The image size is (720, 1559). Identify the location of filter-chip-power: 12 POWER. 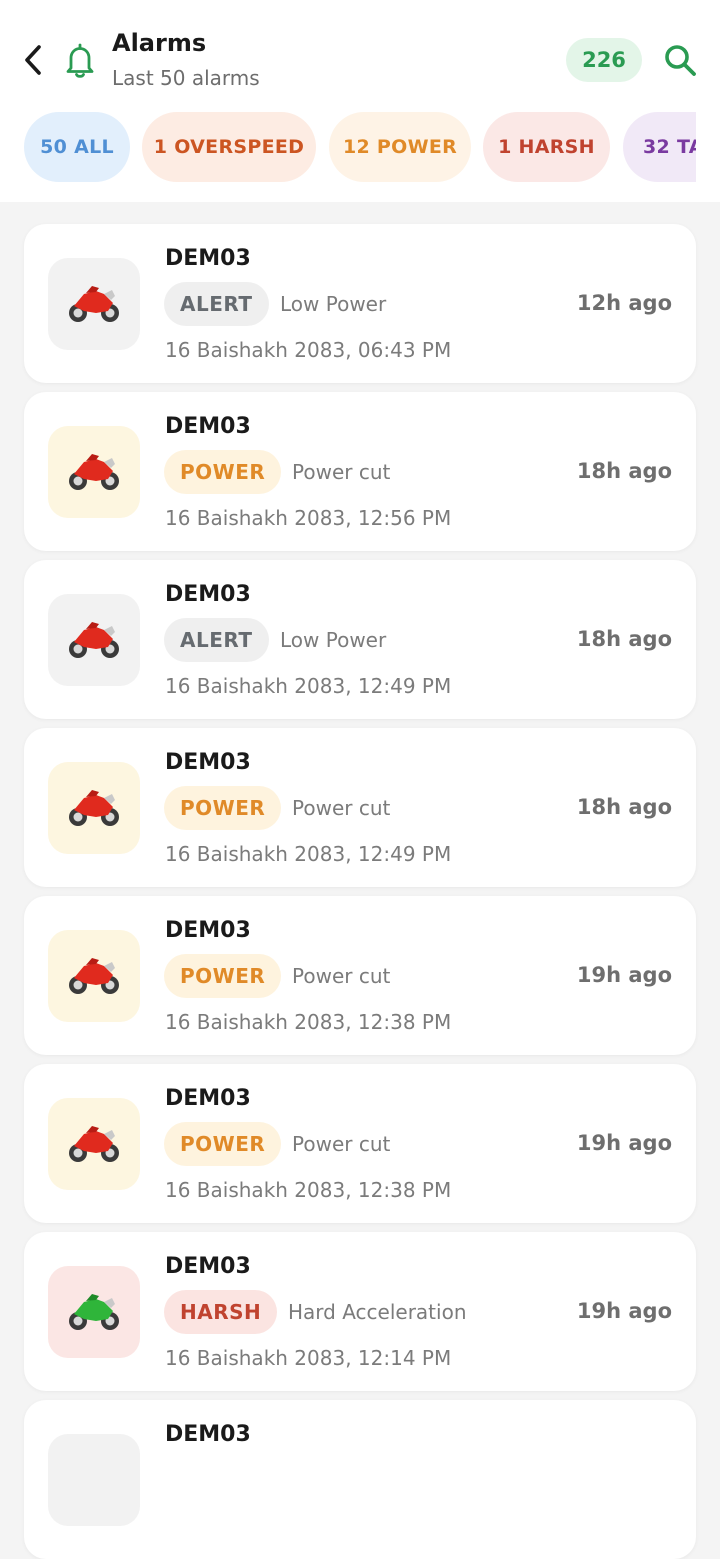
(400, 147).